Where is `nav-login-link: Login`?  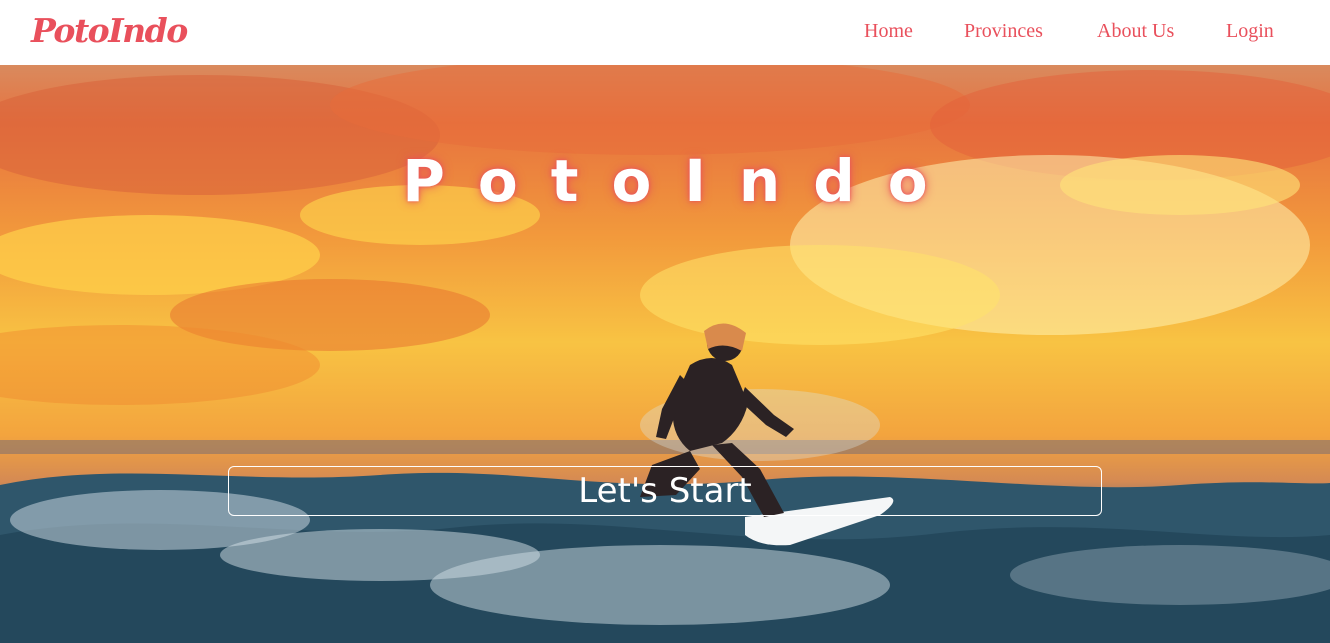
nav-login-link: Login is located at coordinates (1250, 31).